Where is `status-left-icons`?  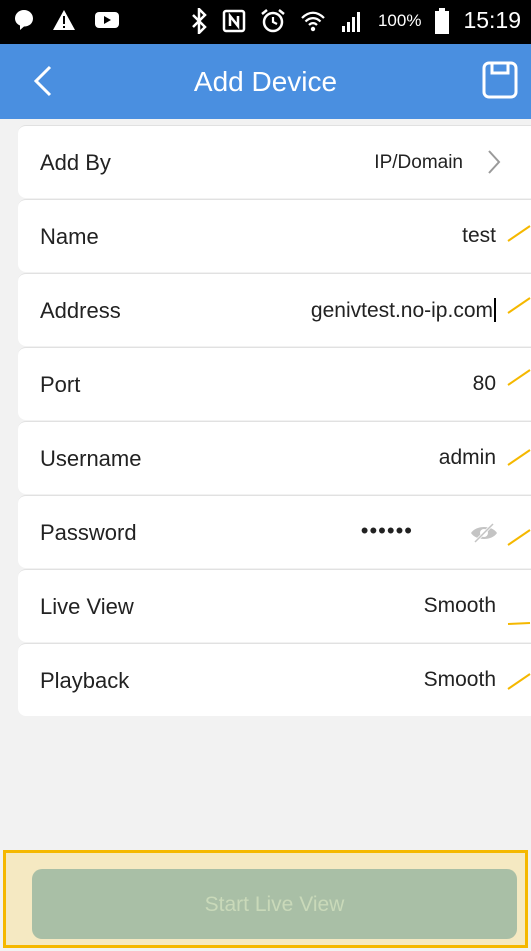
status-left-icons is located at coordinates (67, 20).